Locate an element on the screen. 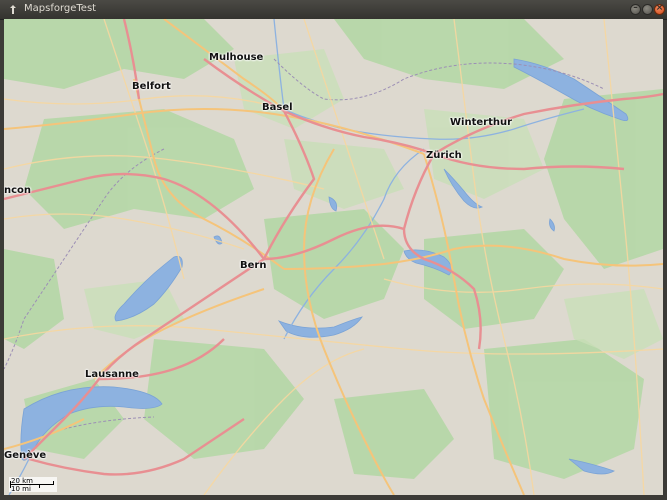  minimize-icon: – is located at coordinates (635, 8).